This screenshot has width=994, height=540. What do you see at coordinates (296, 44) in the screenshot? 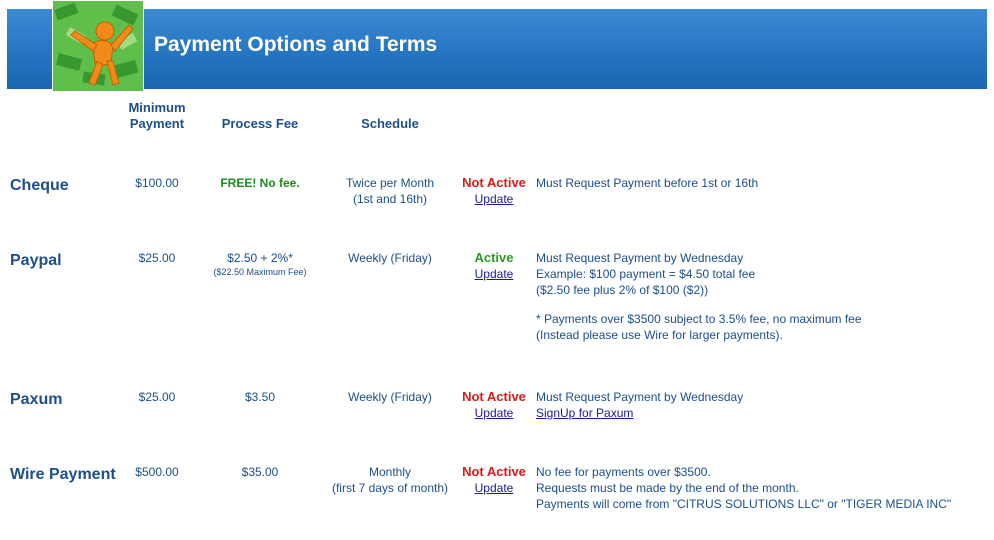
I see `page-title: Payment Options and Terms` at bounding box center [296, 44].